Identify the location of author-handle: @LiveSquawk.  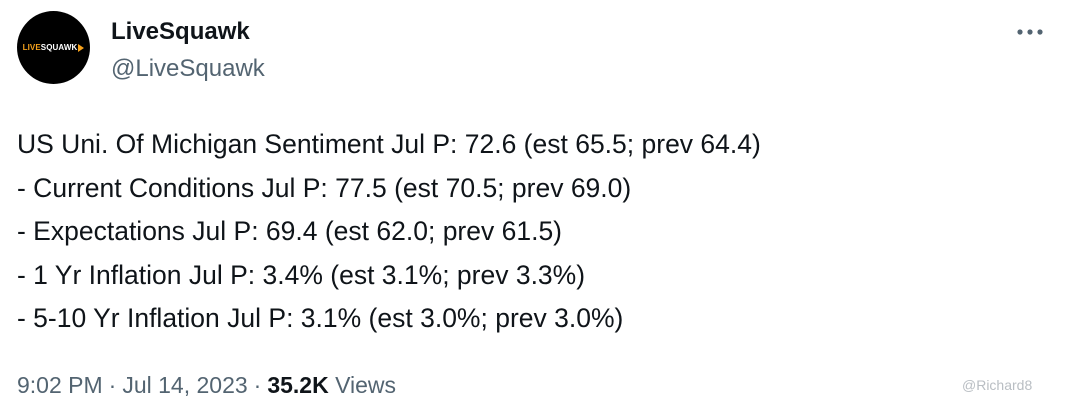
(188, 69).